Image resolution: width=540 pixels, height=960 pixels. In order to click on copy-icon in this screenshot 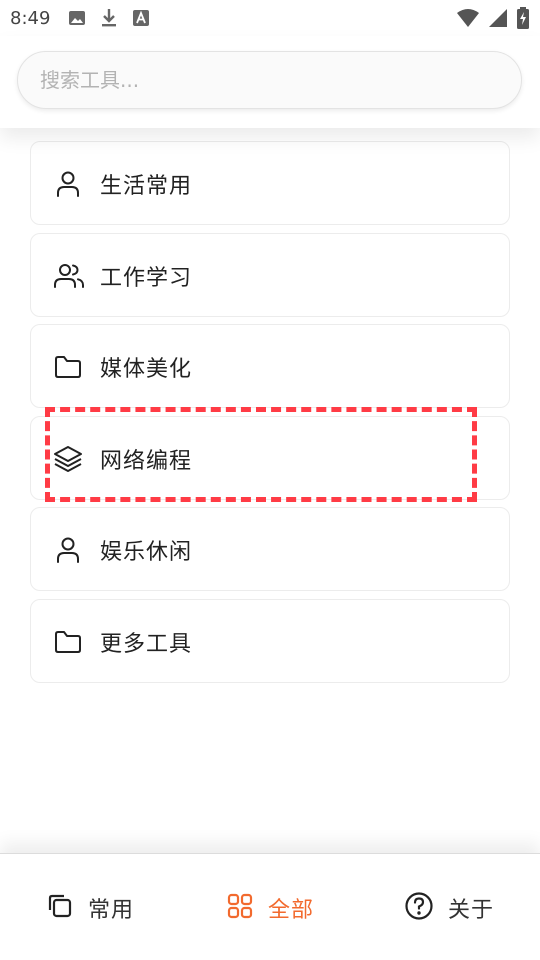, I will do `click(60, 908)`.